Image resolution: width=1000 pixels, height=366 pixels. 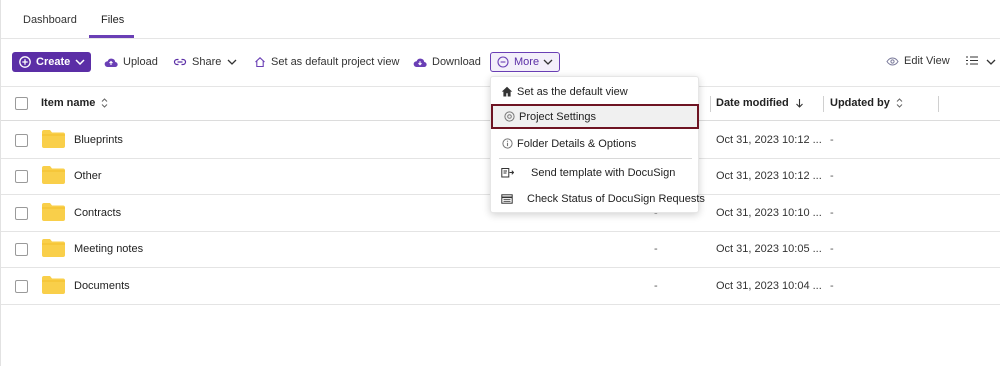 What do you see at coordinates (140, 62) in the screenshot?
I see `upload-label: Upload` at bounding box center [140, 62].